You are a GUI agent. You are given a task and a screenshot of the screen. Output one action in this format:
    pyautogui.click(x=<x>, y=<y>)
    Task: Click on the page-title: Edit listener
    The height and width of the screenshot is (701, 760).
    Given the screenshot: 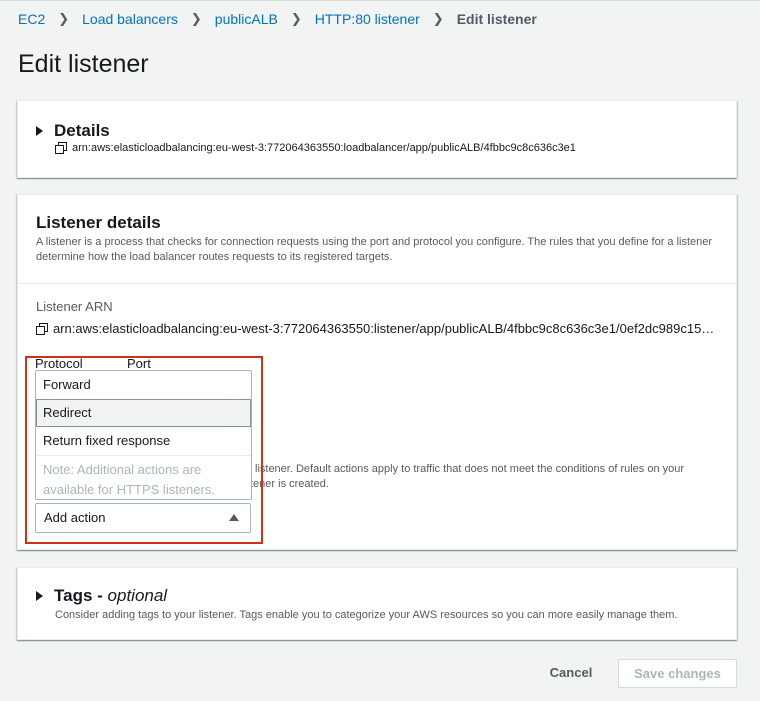 What is the action you would take?
    pyautogui.click(x=83, y=64)
    